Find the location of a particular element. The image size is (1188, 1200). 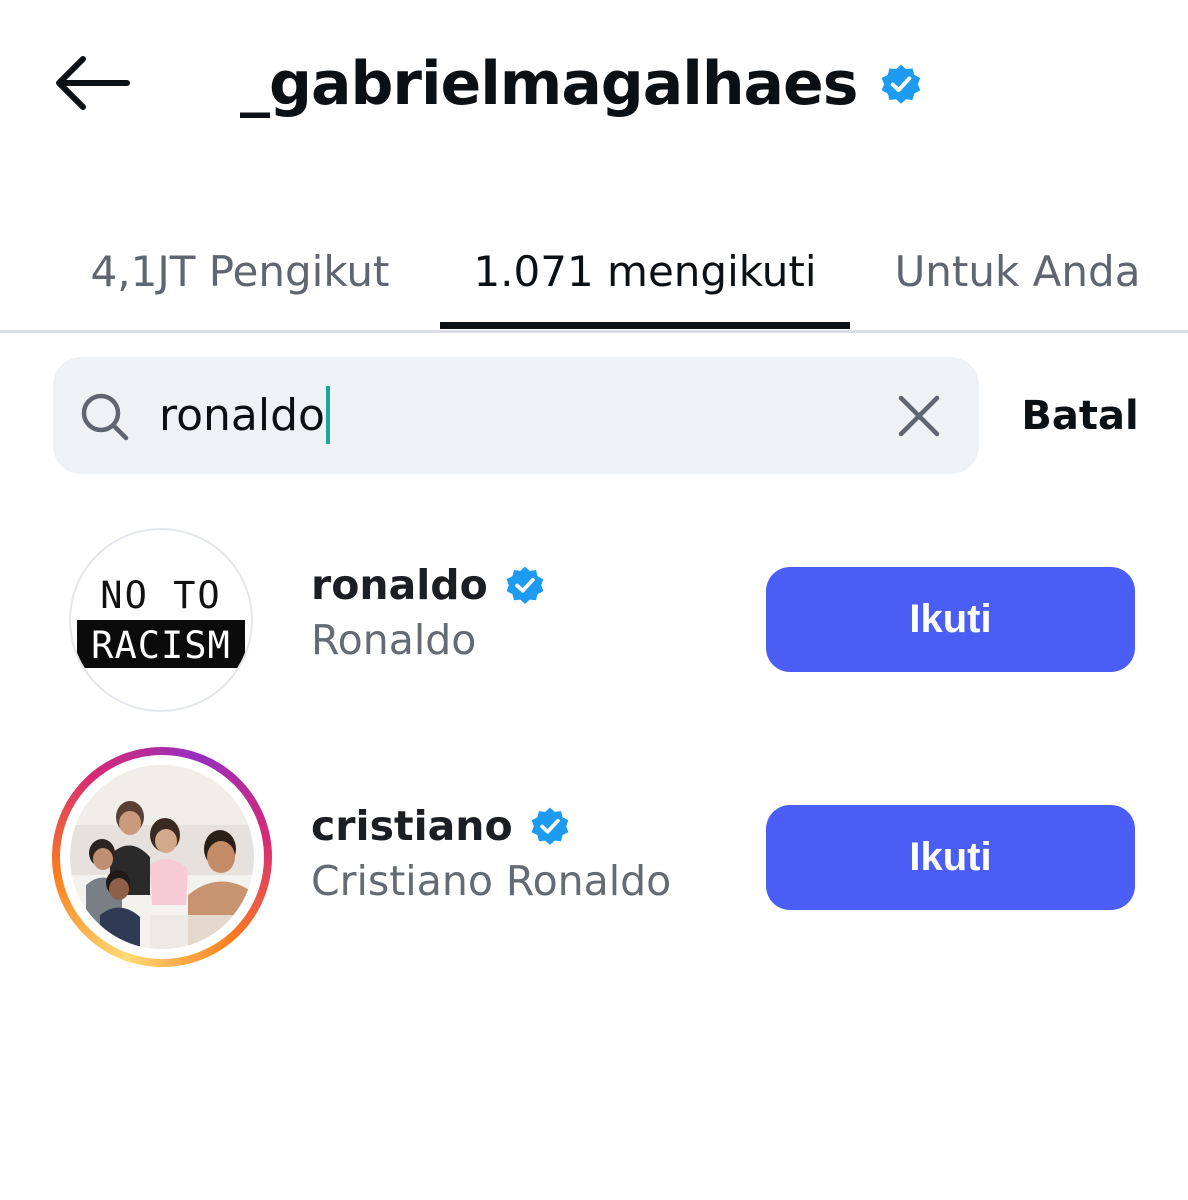

search-icon is located at coordinates (105, 417).